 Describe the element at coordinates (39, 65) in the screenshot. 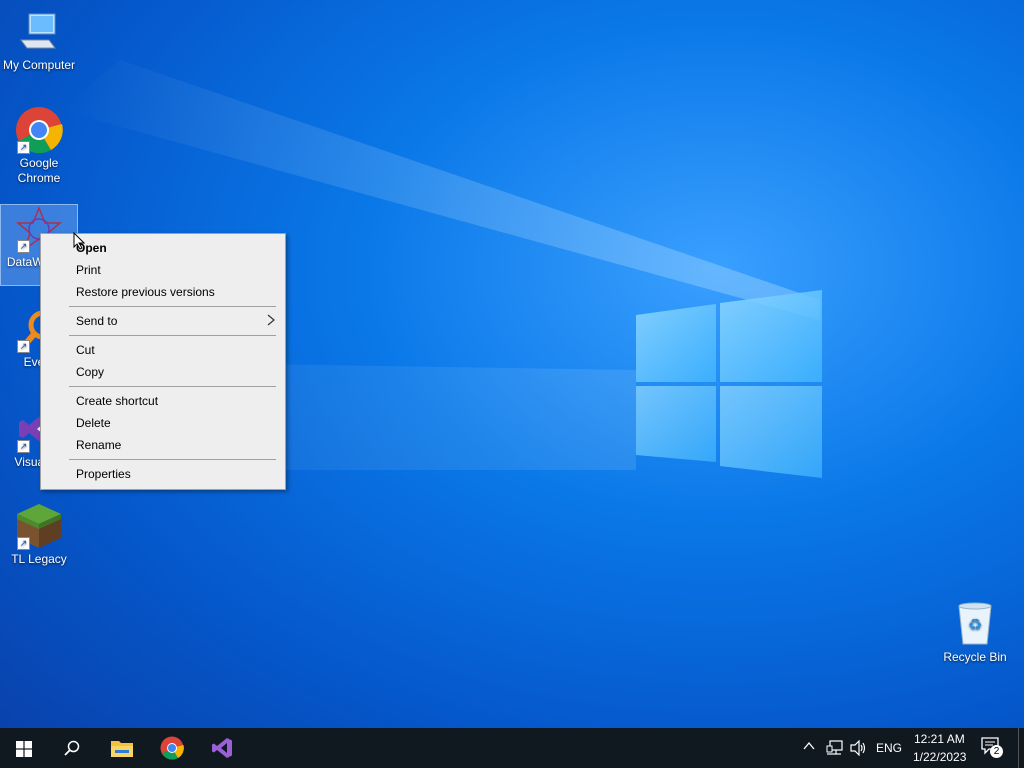

I see `desktop-icon-label: My Computer` at that location.